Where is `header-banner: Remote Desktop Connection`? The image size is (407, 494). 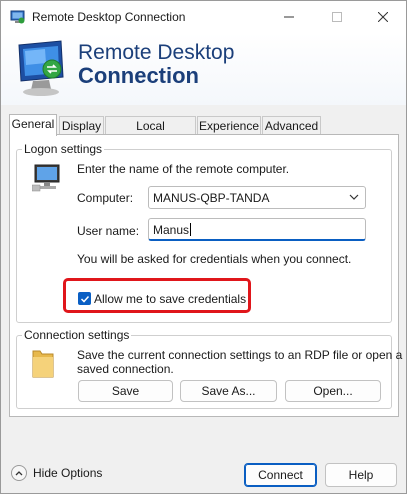 header-banner: Remote Desktop Connection is located at coordinates (203, 69).